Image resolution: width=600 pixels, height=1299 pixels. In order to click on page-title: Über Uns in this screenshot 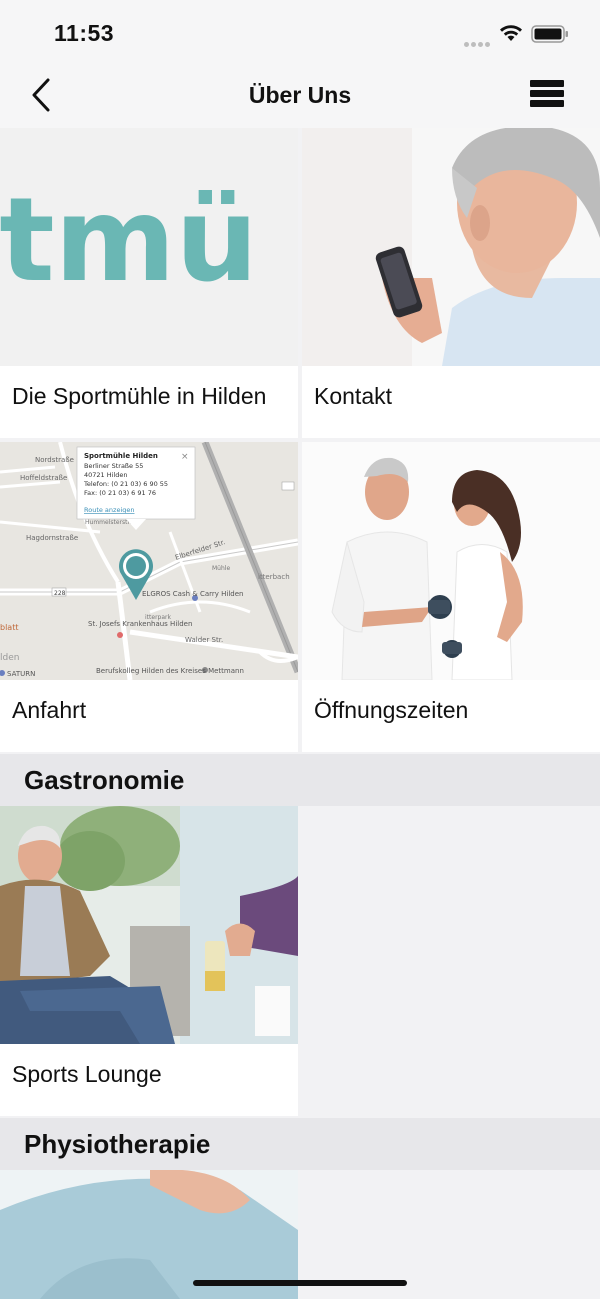, I will do `click(300, 95)`.